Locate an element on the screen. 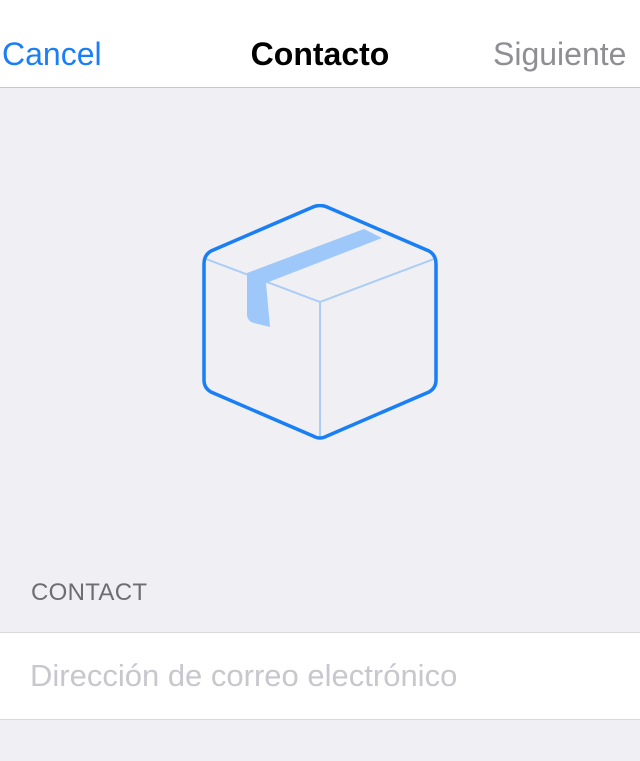 The image size is (640, 761). email-cell is located at coordinates (320, 676).